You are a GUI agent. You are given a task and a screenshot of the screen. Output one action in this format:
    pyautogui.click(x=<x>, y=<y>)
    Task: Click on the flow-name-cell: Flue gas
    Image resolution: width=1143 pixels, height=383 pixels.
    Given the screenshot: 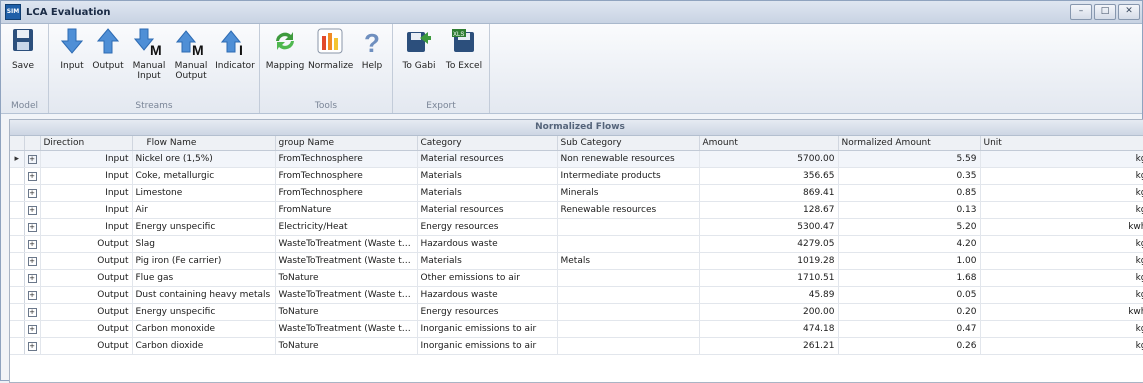 What is the action you would take?
    pyautogui.click(x=204, y=278)
    